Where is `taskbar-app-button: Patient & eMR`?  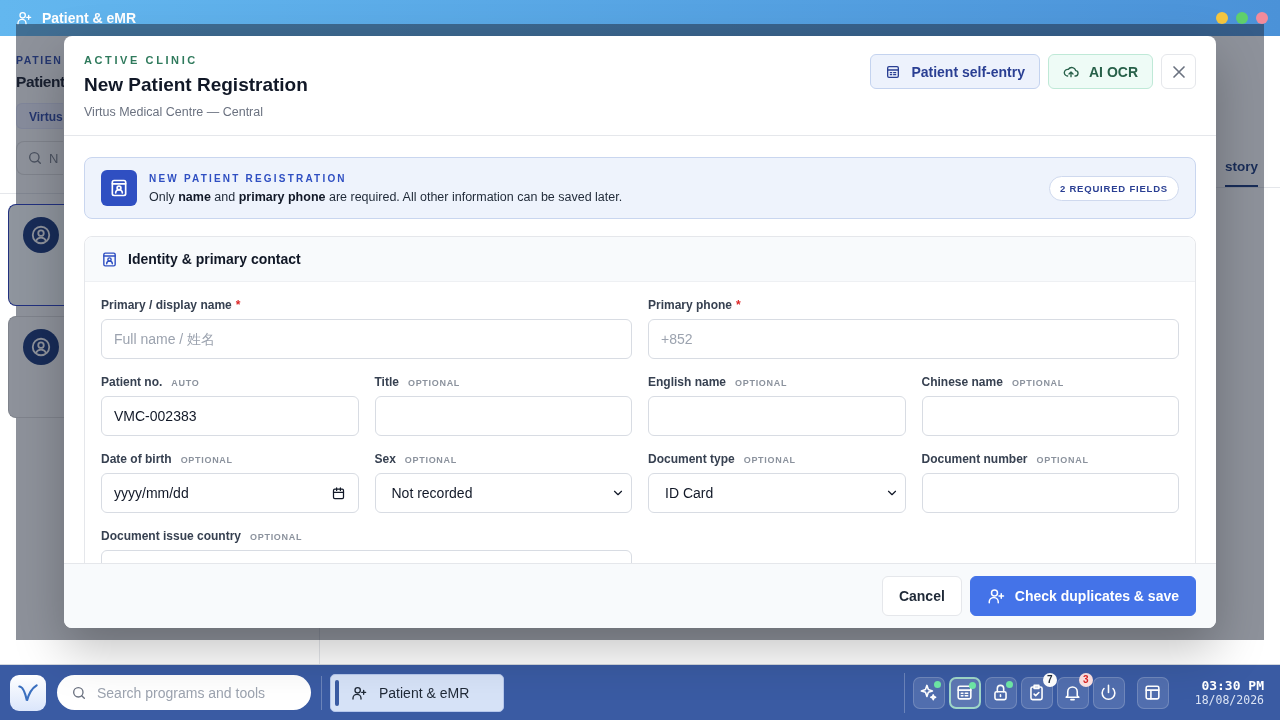
taskbar-app-button: Patient & eMR is located at coordinates (417, 692).